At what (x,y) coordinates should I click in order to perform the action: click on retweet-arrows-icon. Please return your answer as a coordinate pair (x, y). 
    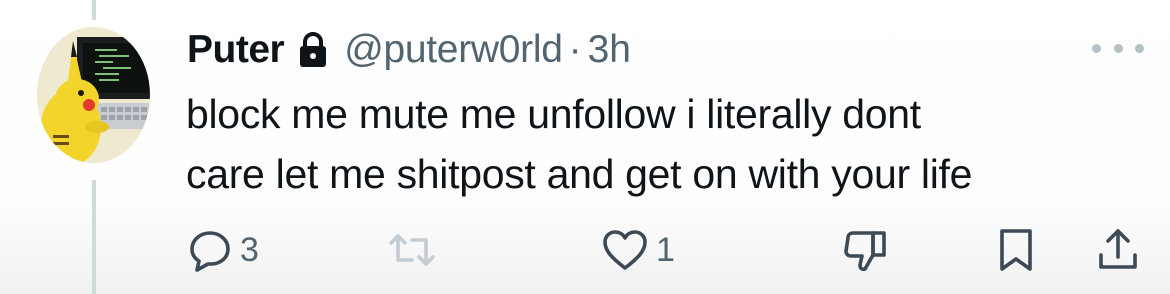
    Looking at the image, I should click on (412, 250).